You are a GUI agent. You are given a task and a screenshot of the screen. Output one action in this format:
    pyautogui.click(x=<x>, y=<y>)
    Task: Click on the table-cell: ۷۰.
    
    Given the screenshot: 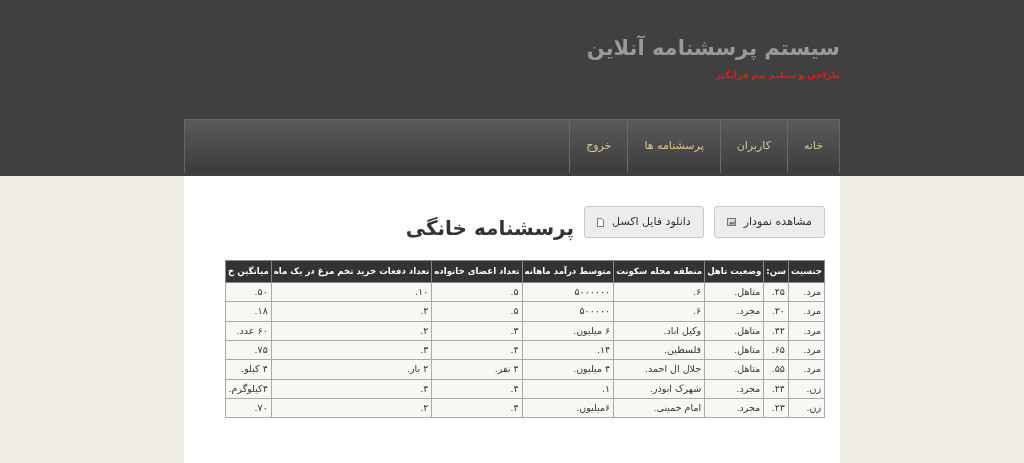 What is the action you would take?
    pyautogui.click(x=248, y=408)
    